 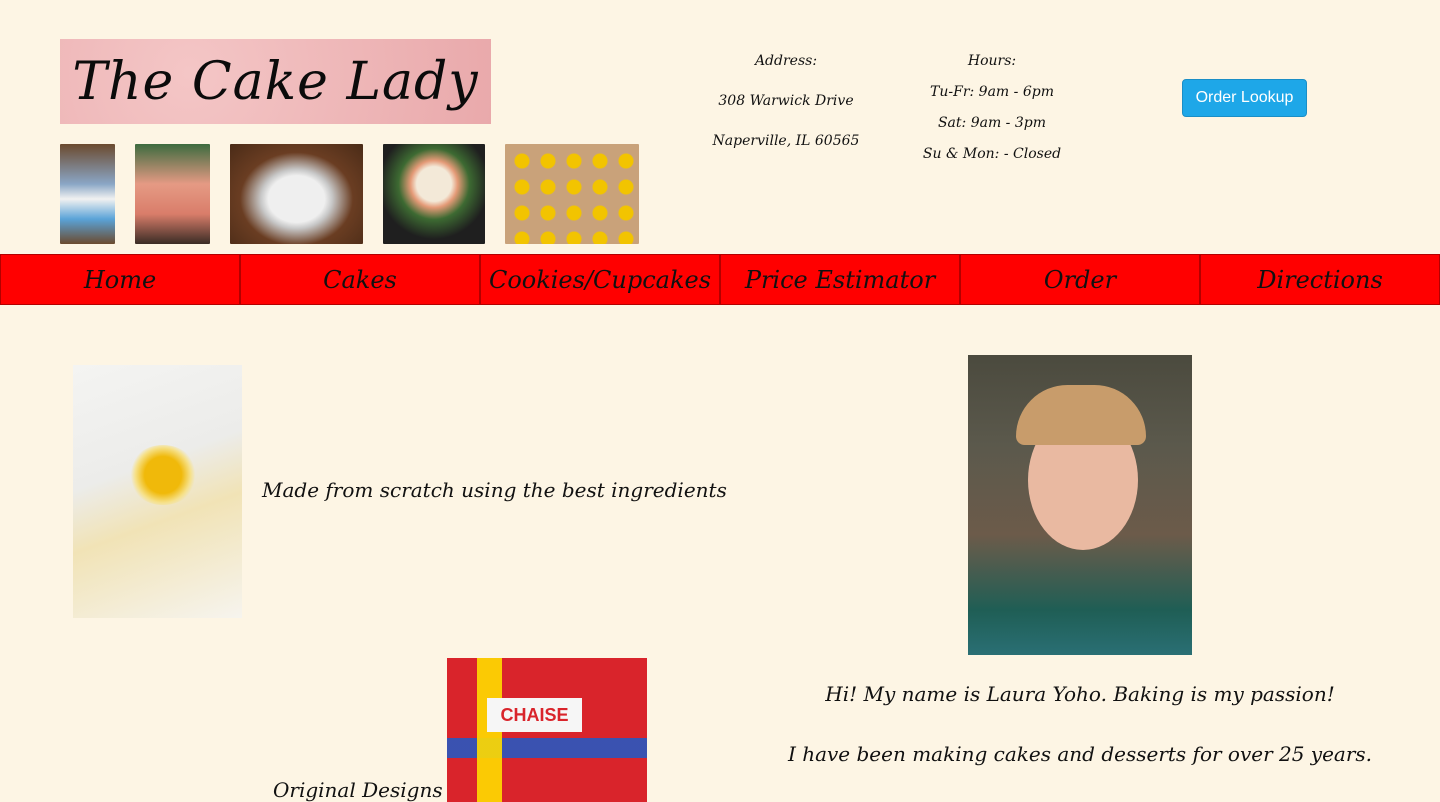 What do you see at coordinates (840, 279) in the screenshot?
I see `nav-item-price-estimator: Price Estimator` at bounding box center [840, 279].